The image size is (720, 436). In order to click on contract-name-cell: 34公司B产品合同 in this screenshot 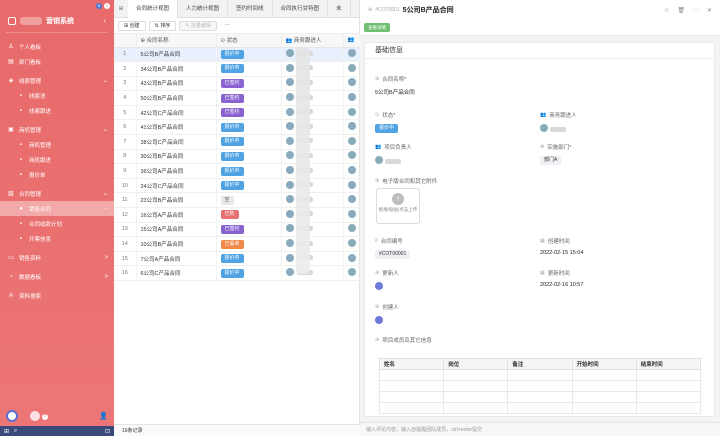, I will do `click(176, 69)`.